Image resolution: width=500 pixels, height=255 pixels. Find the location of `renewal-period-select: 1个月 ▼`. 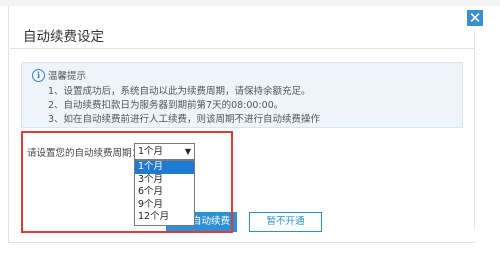

renewal-period-select: 1个月 ▼ is located at coordinates (164, 151).